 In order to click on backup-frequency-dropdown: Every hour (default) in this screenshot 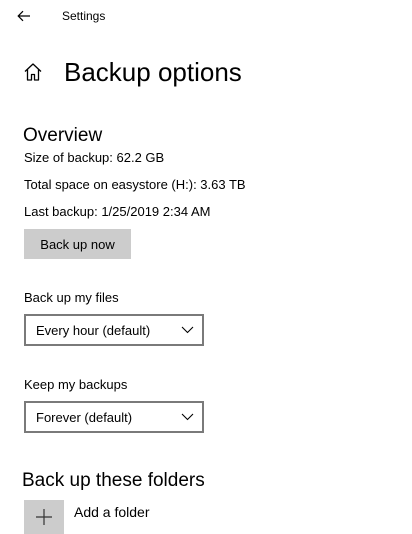, I will do `click(114, 330)`.